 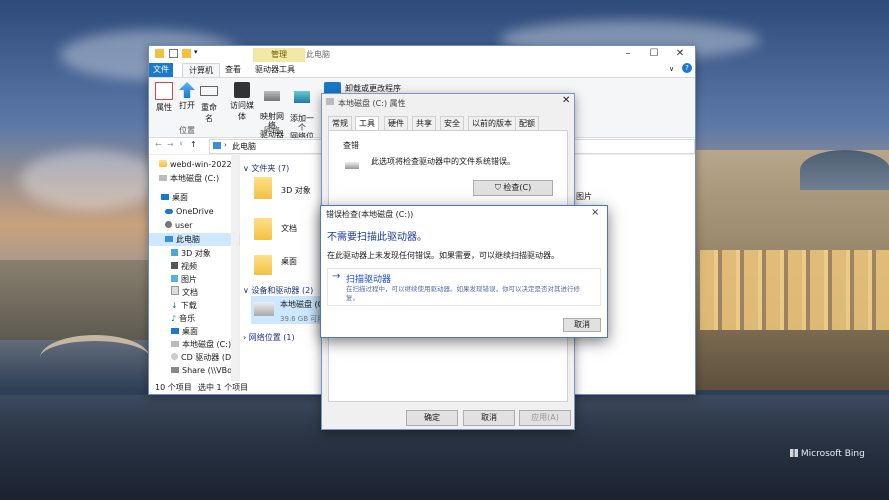 I want to click on nav-label: 3D 对象, so click(x=196, y=253).